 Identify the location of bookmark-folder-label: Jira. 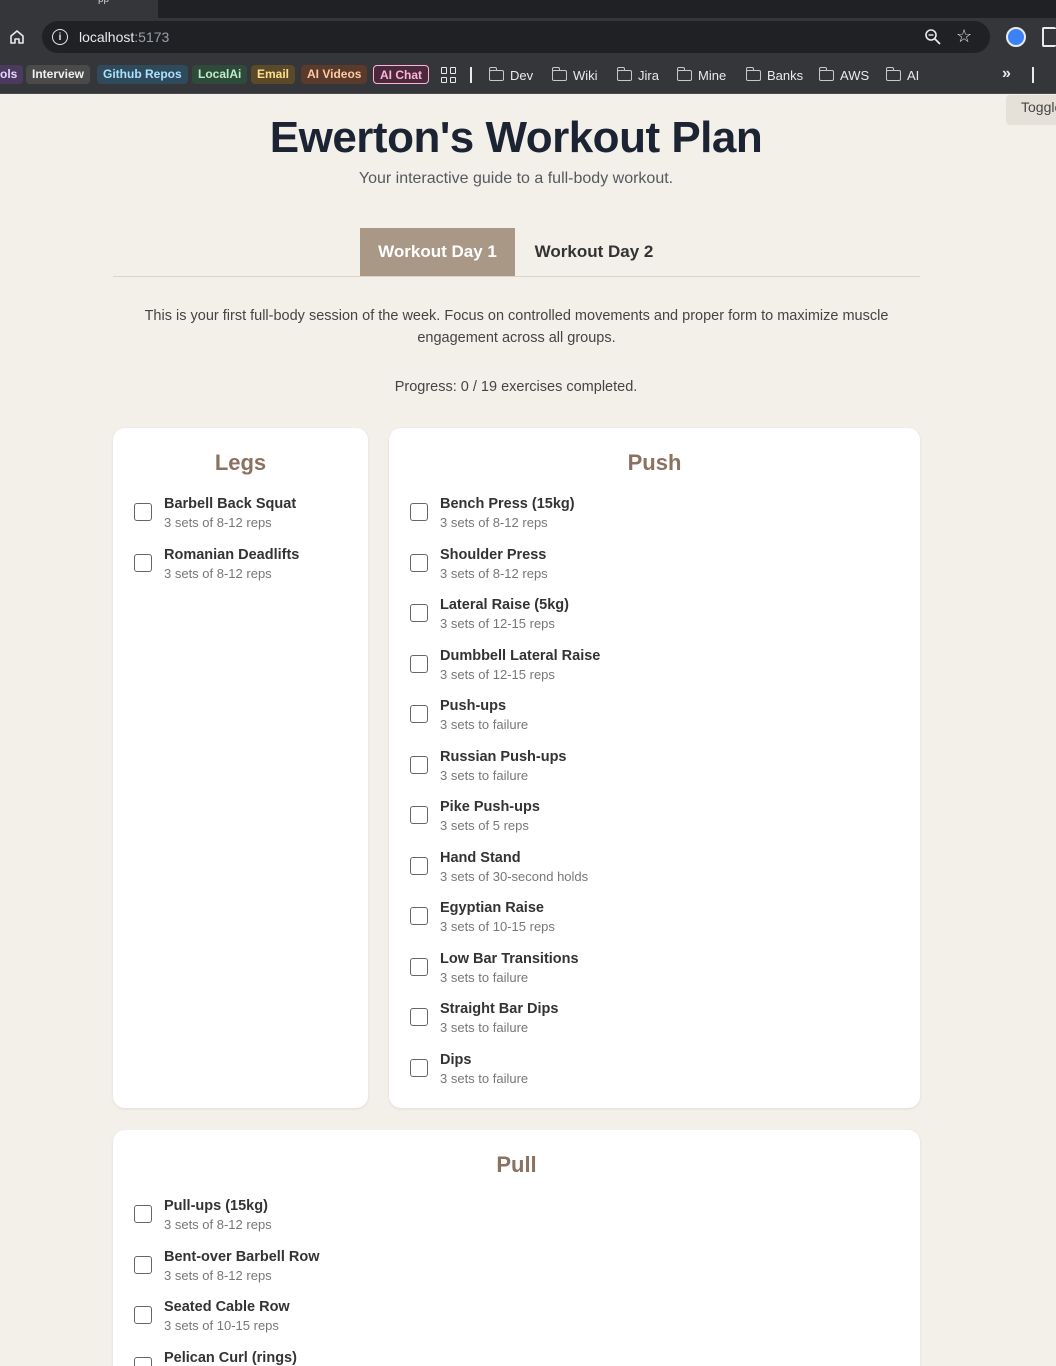
(648, 75).